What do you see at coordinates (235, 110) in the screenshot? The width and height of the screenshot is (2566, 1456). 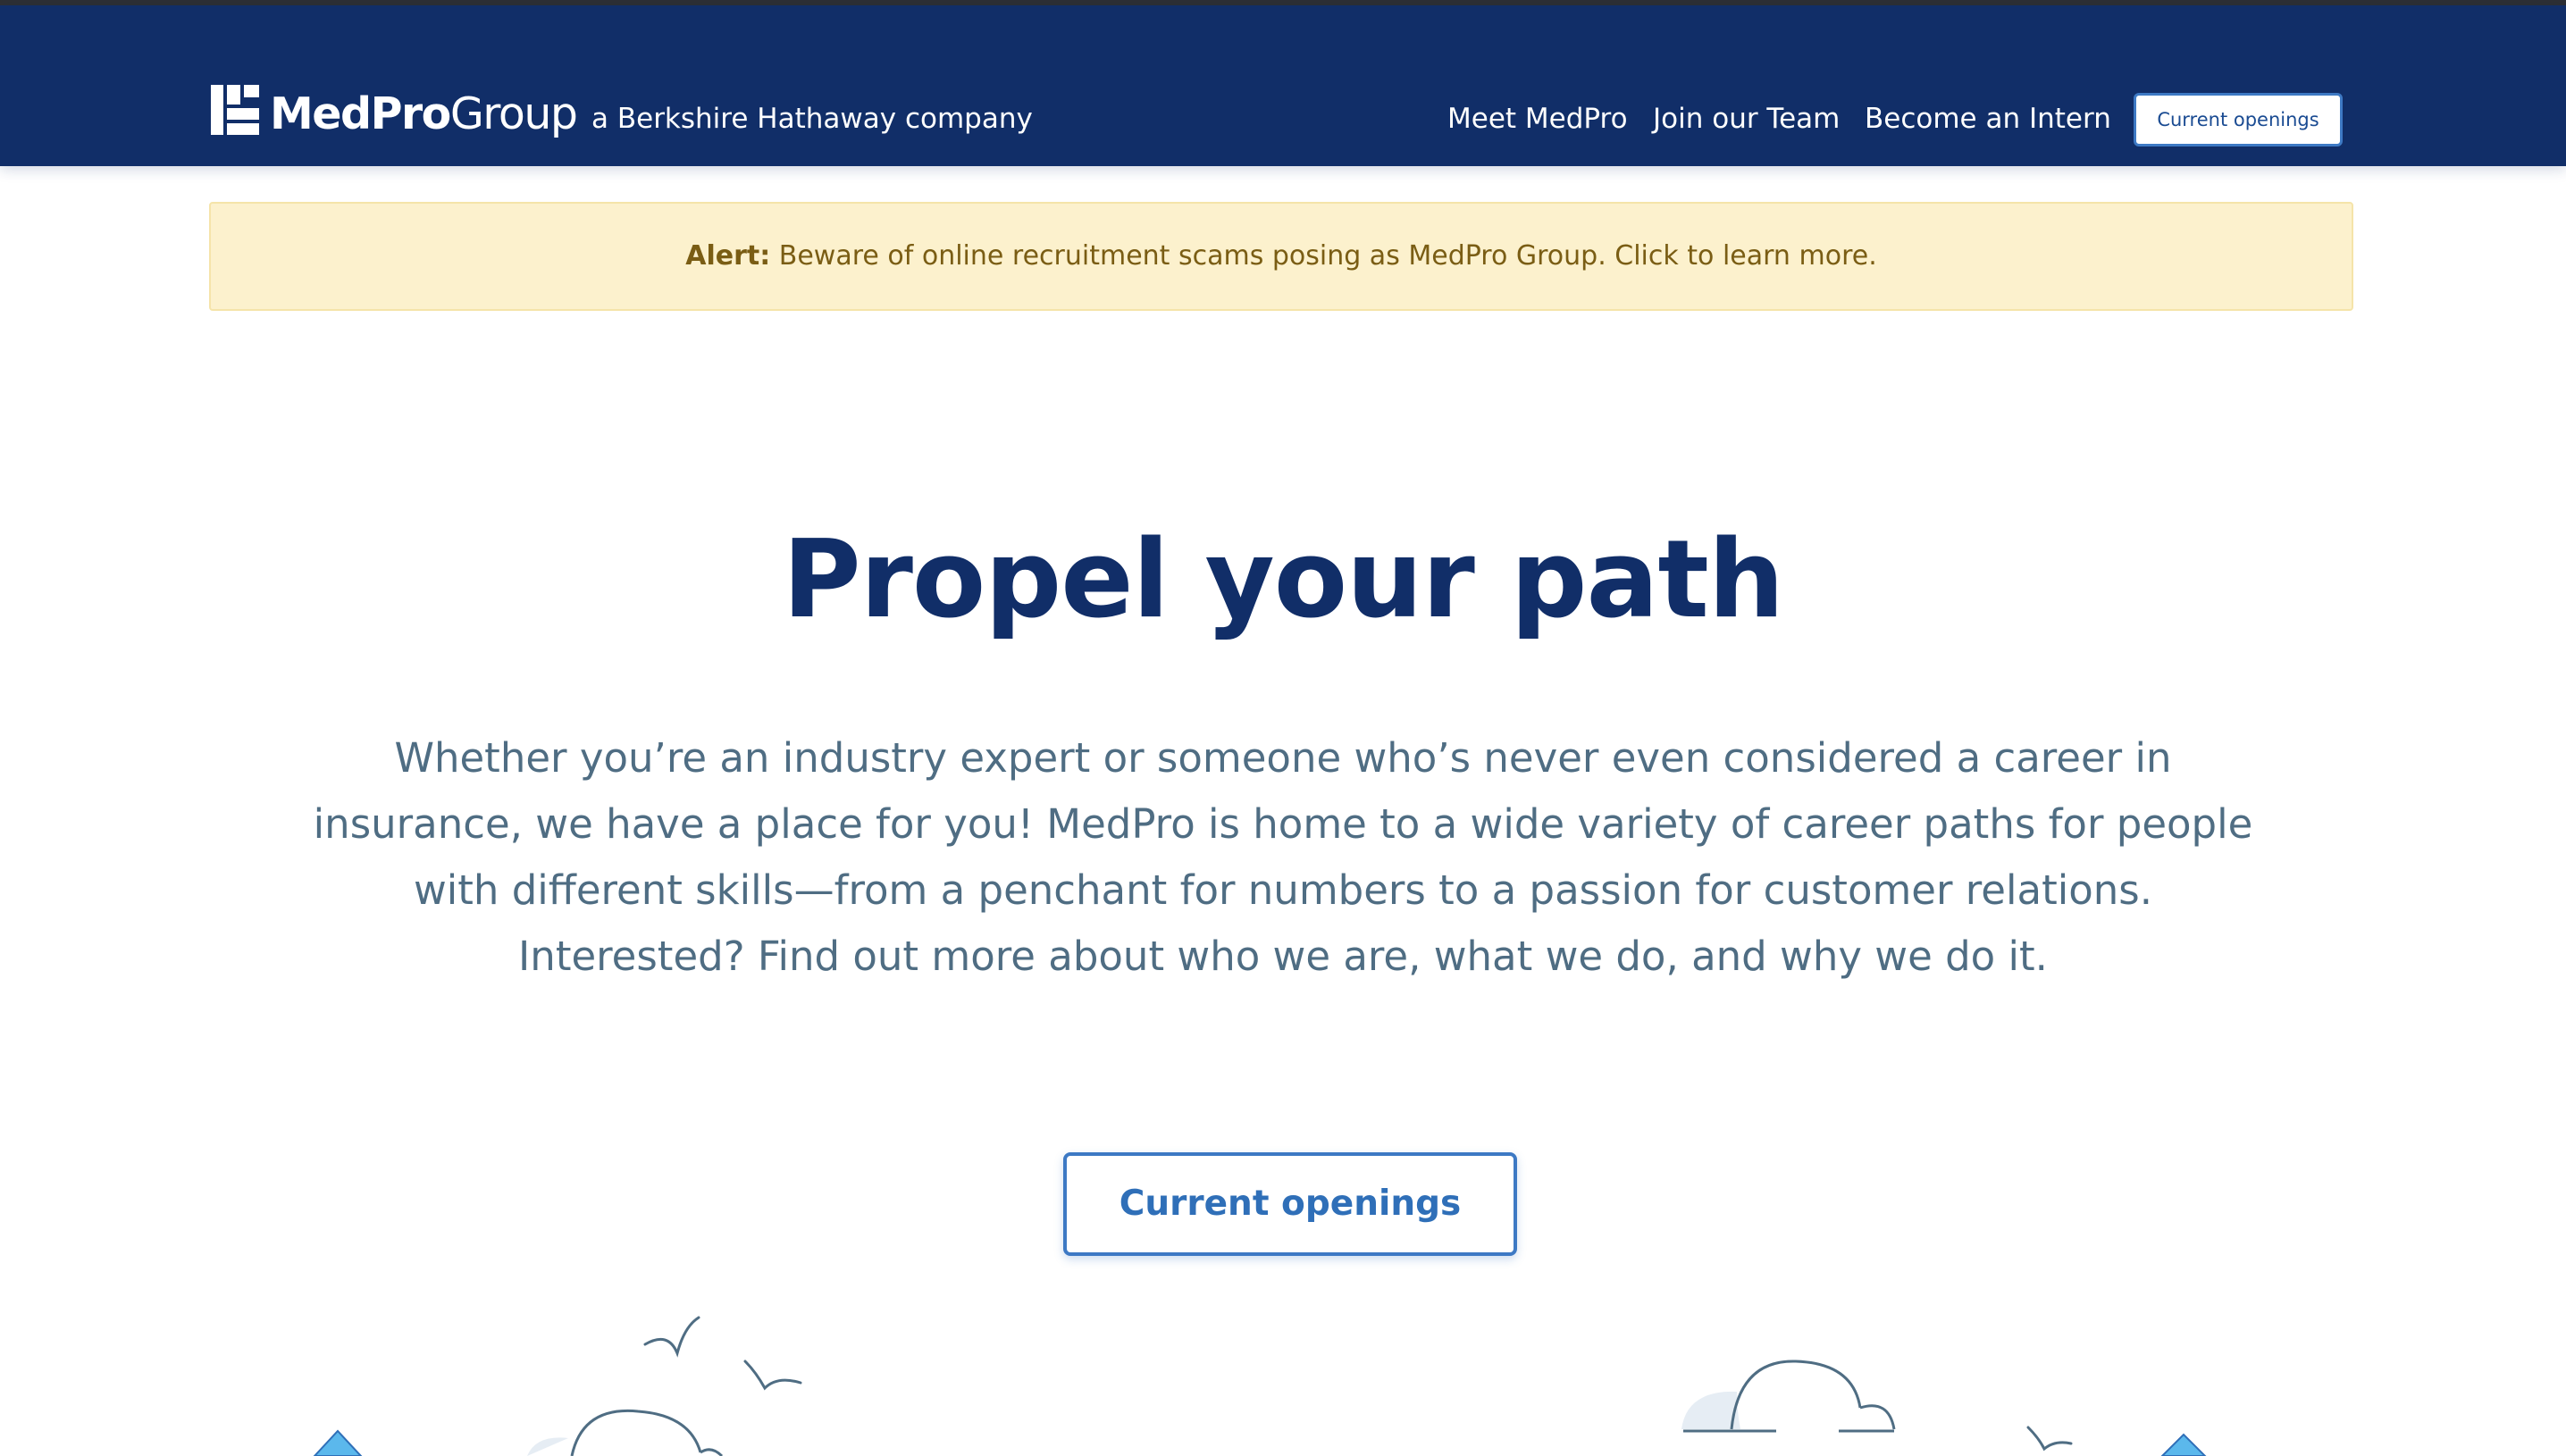 I see `medpro-logo-icon` at bounding box center [235, 110].